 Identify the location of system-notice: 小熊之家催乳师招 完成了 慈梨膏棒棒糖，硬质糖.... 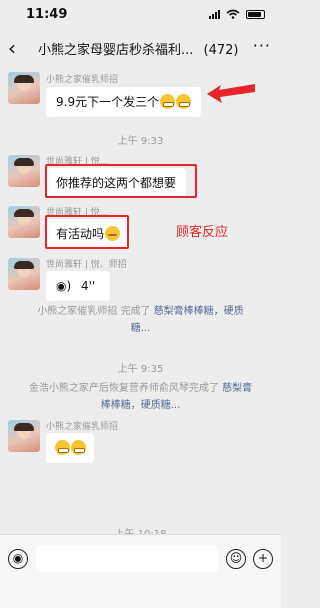
(140, 320).